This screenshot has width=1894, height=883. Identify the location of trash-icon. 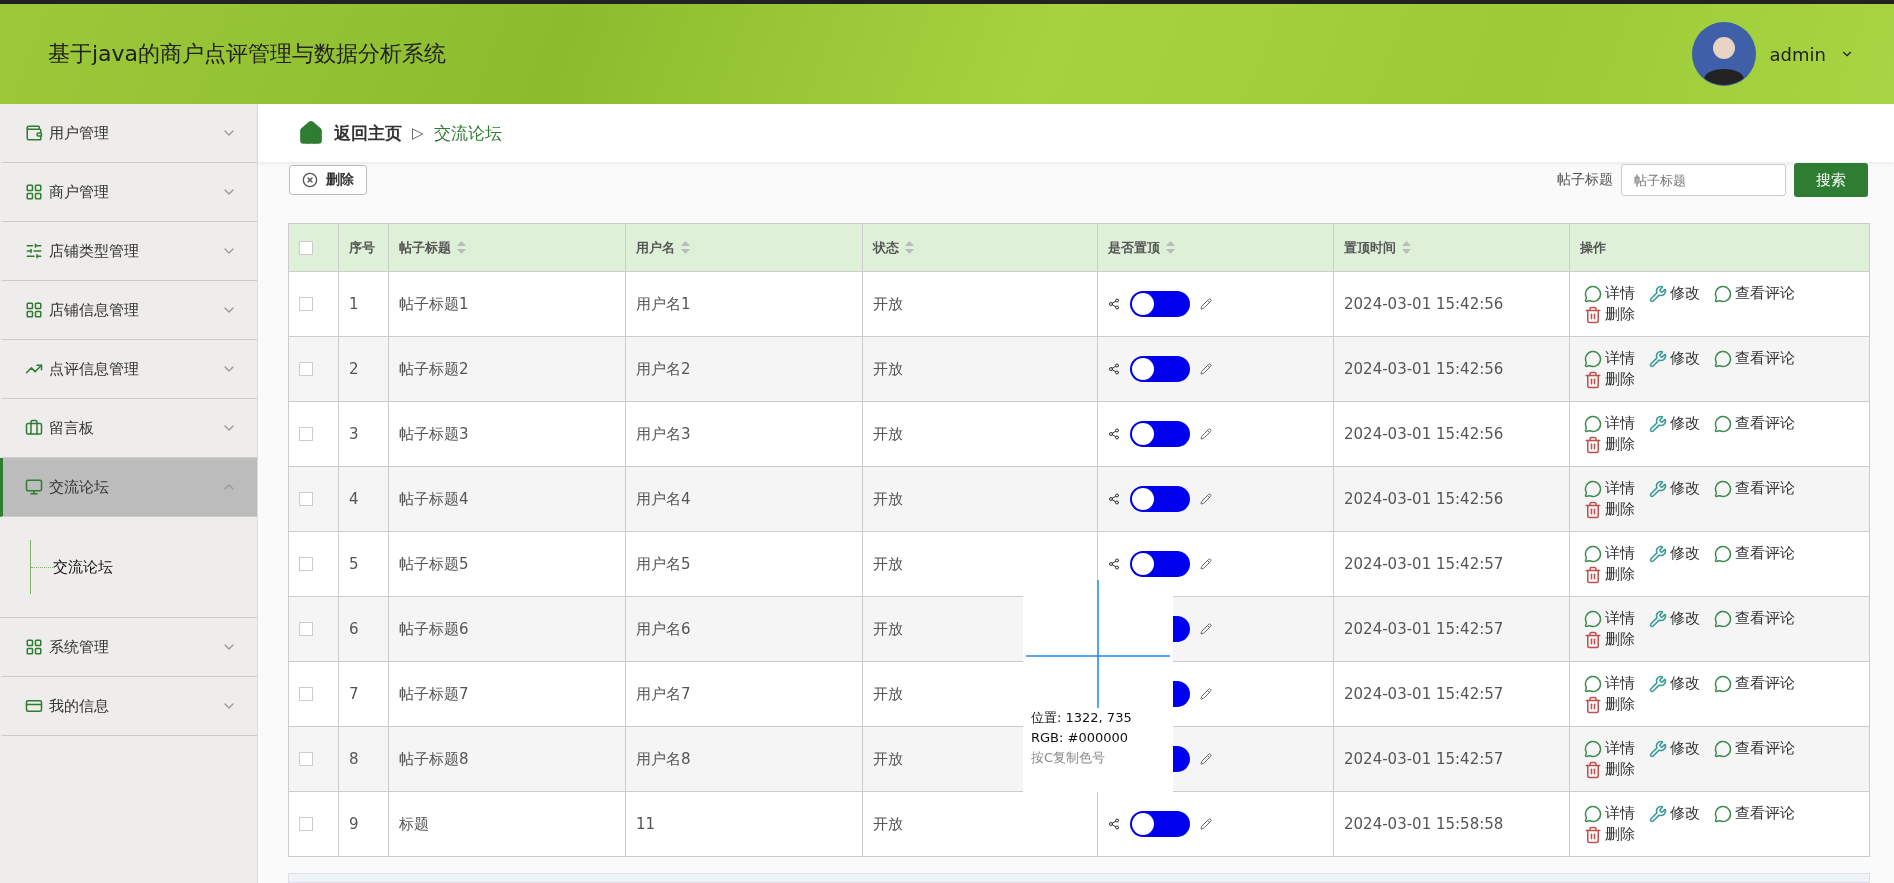
(1593, 574).